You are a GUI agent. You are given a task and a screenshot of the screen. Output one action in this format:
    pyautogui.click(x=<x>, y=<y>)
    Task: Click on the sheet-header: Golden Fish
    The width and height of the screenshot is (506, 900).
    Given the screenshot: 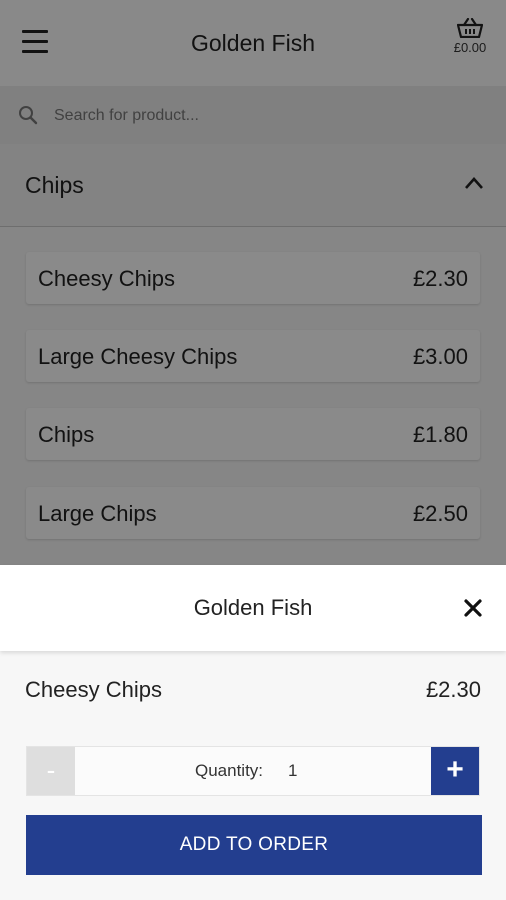 What is the action you would take?
    pyautogui.click(x=253, y=608)
    